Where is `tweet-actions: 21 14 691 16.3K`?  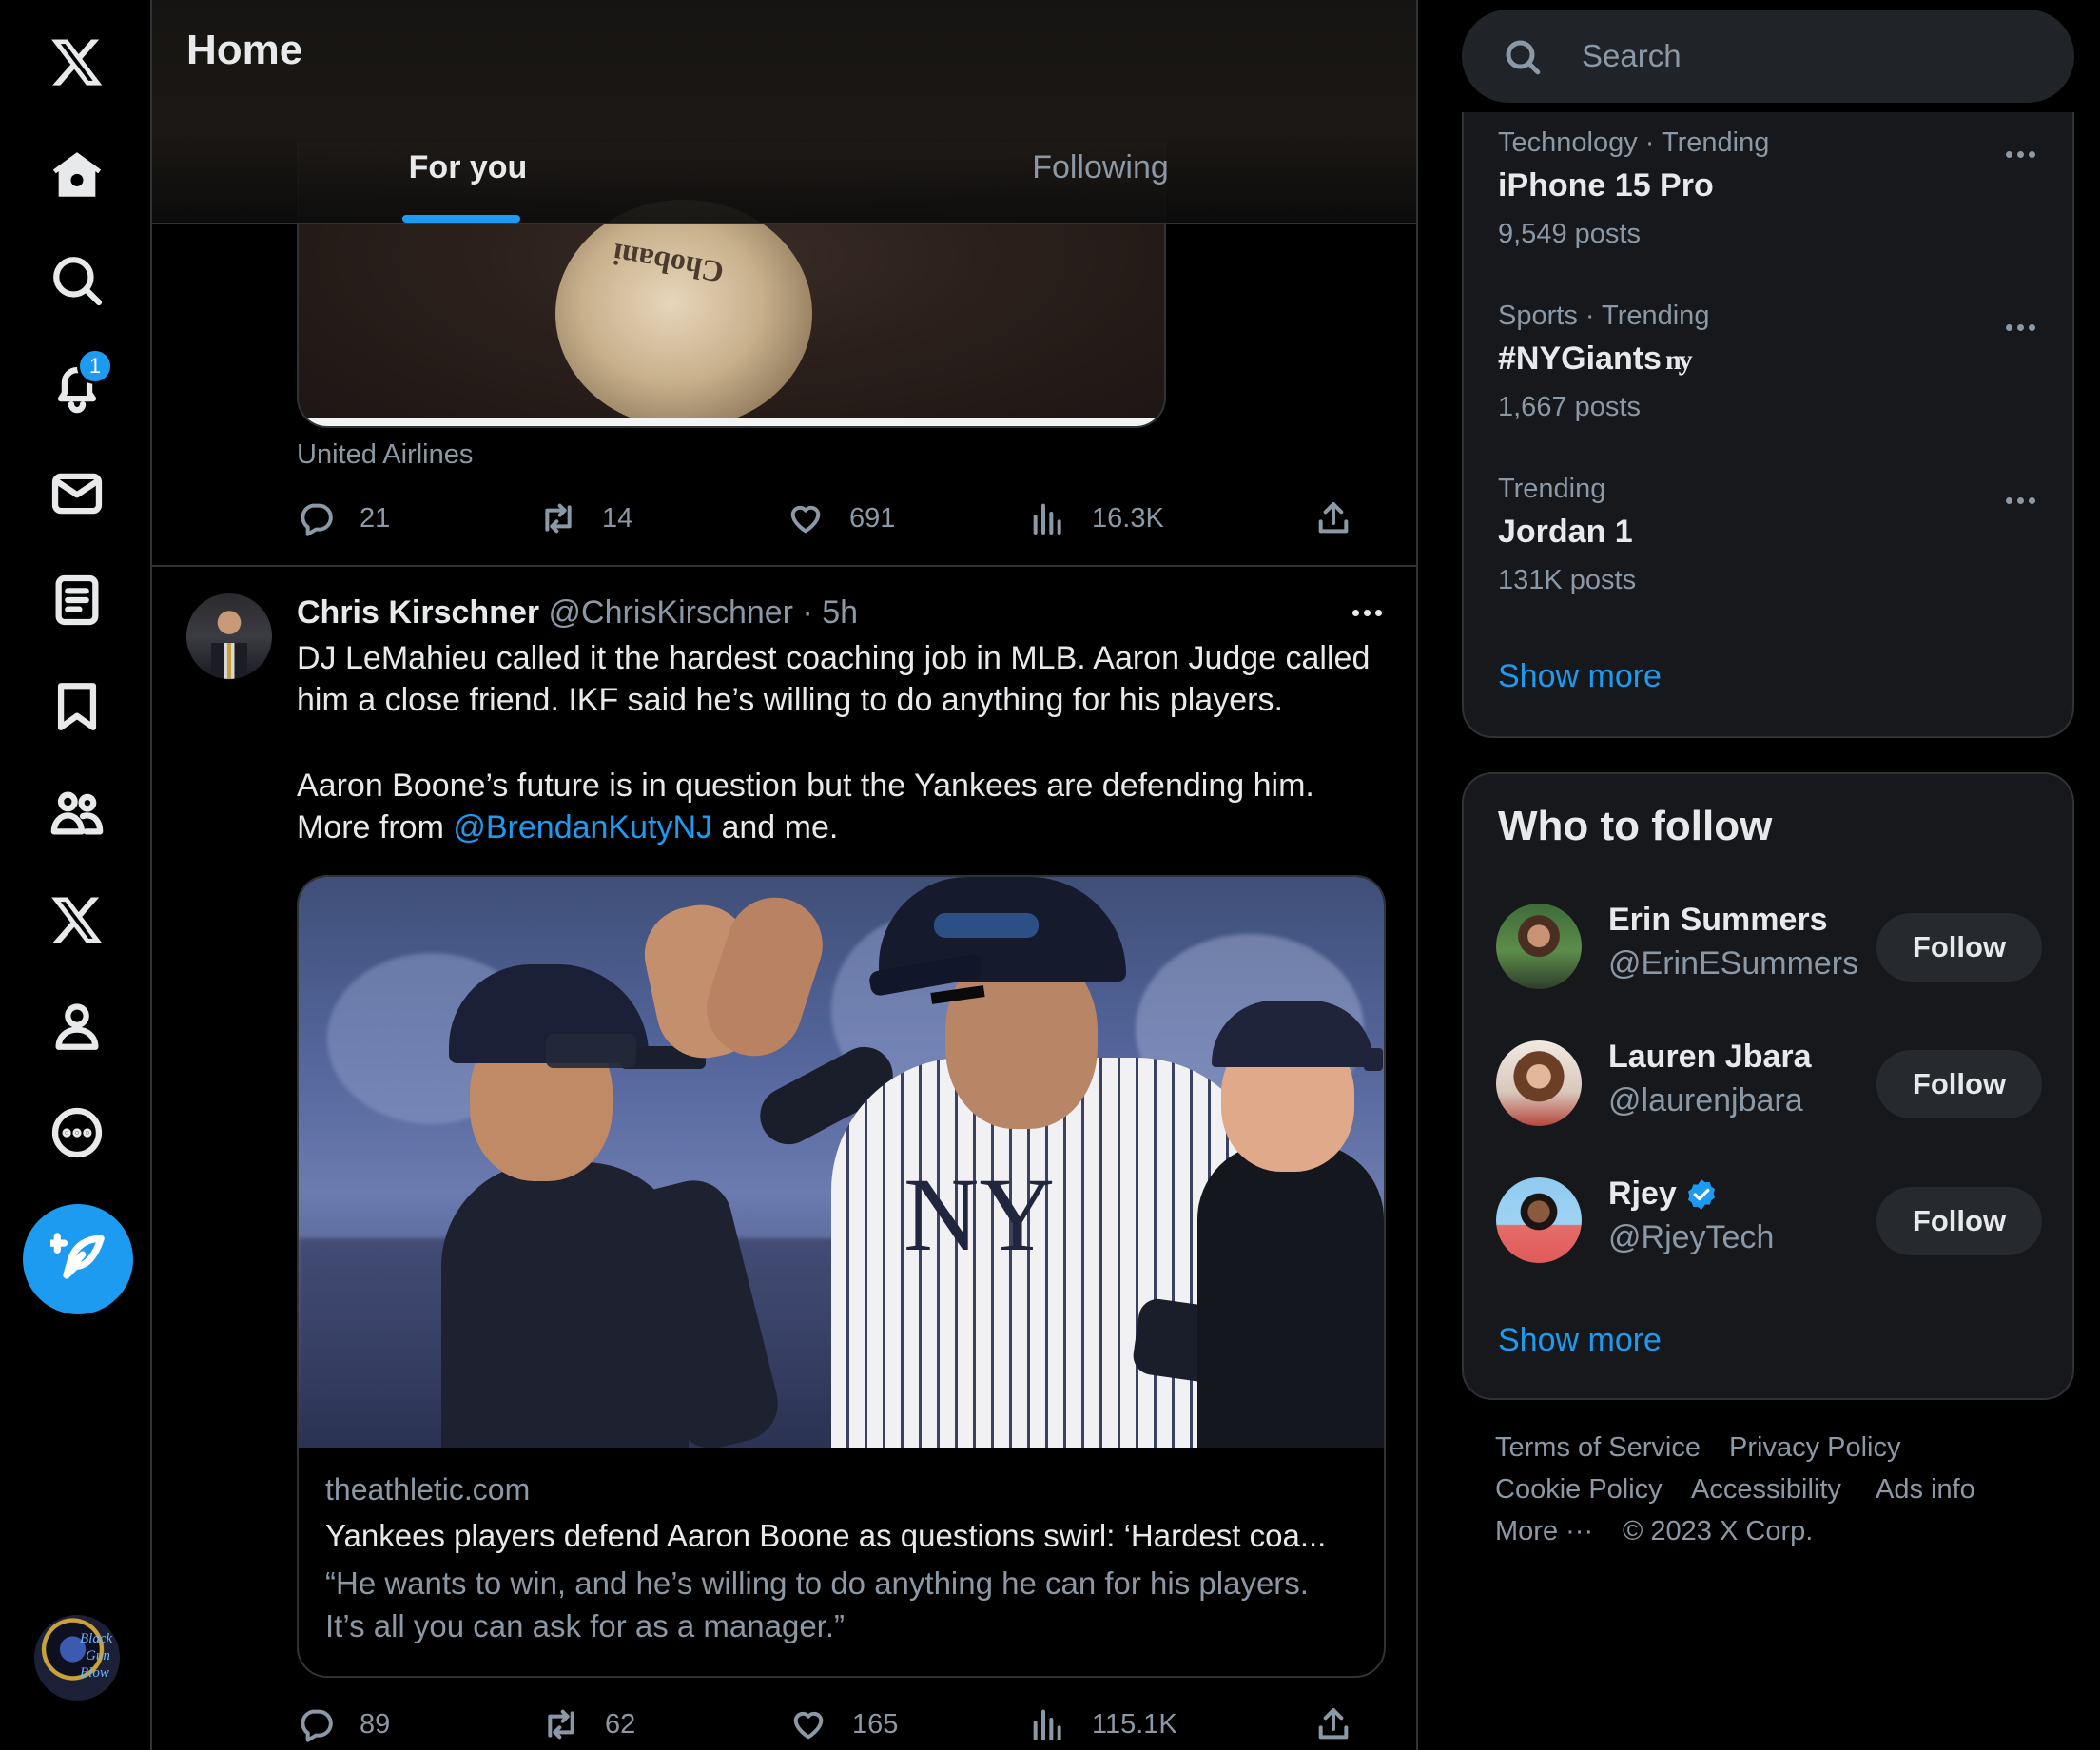
tweet-actions: 21 14 691 16.3K is located at coordinates (832, 518).